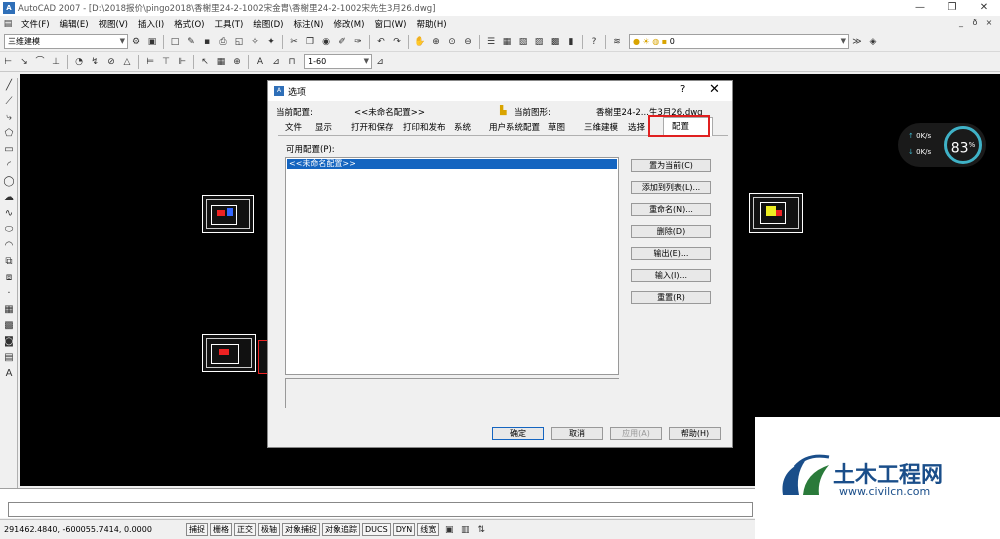 This screenshot has height=539, width=1000. I want to click on lineweight-toggle: 线宽, so click(428, 529).